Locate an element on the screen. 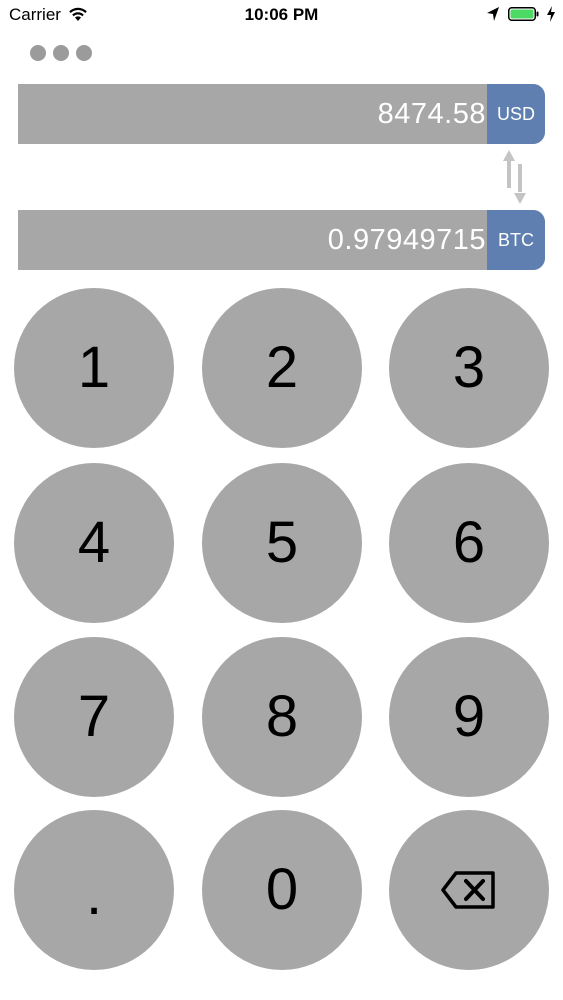 This screenshot has height=1000, width=563. key-5: 5 is located at coordinates (282, 543).